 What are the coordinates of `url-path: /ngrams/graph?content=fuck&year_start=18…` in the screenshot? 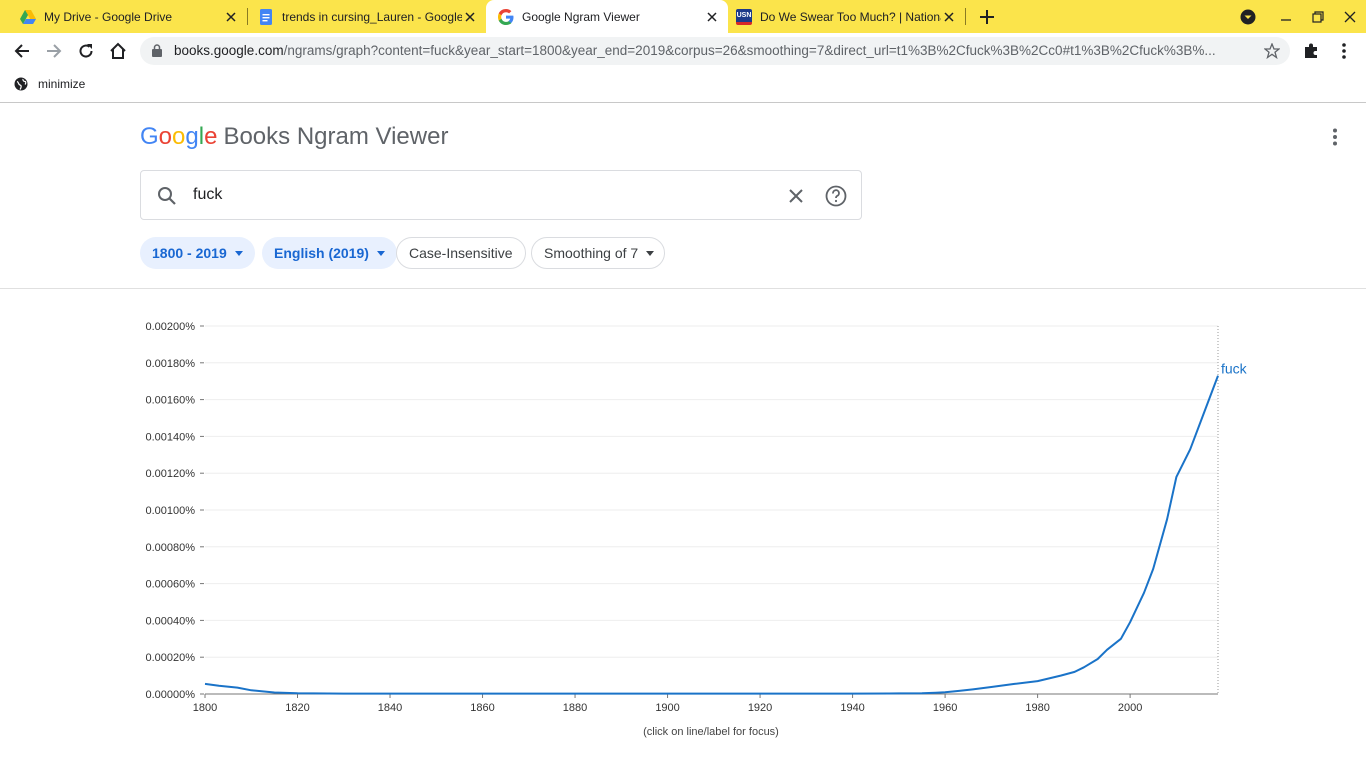 It's located at (749, 50).